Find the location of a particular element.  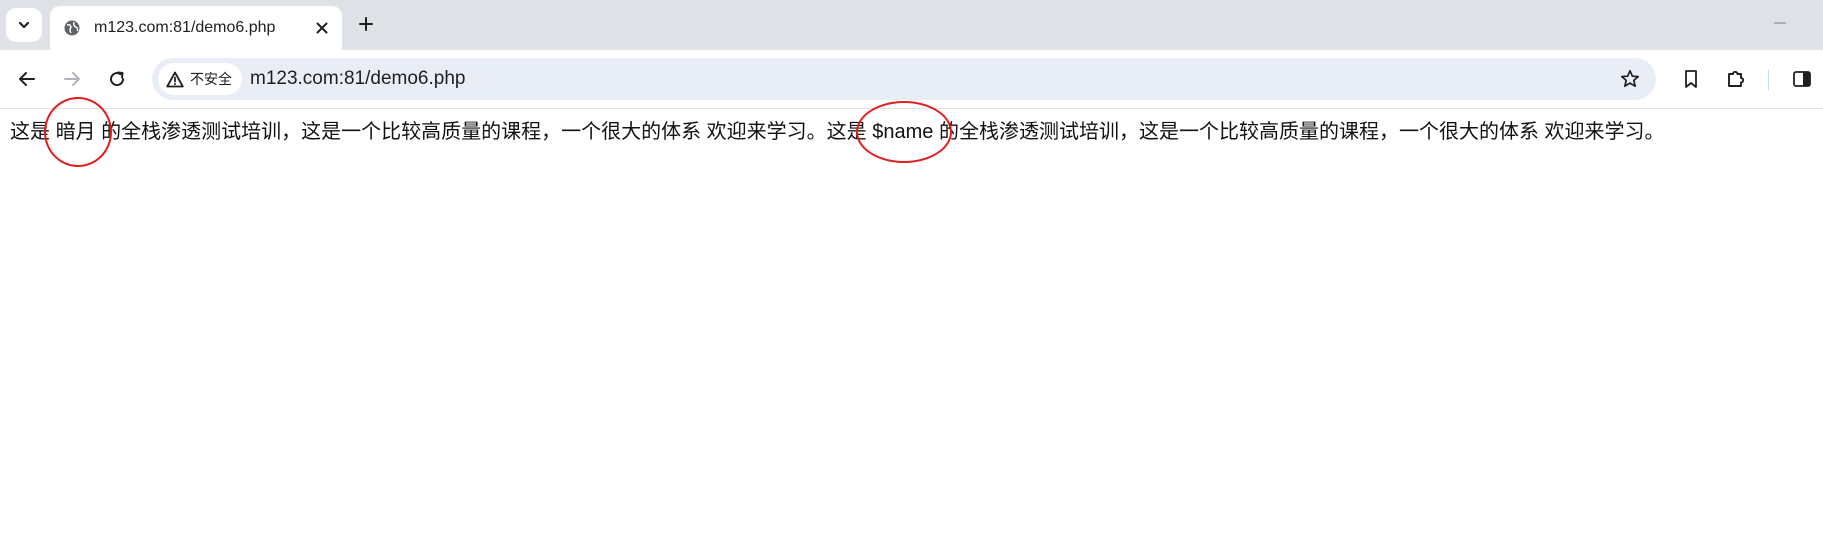

text-segment-3: 的全栈渗透测试培训，这是一个比较高质量的课程，一个很大的体系 欢迎来学习。 is located at coordinates (1299, 132).